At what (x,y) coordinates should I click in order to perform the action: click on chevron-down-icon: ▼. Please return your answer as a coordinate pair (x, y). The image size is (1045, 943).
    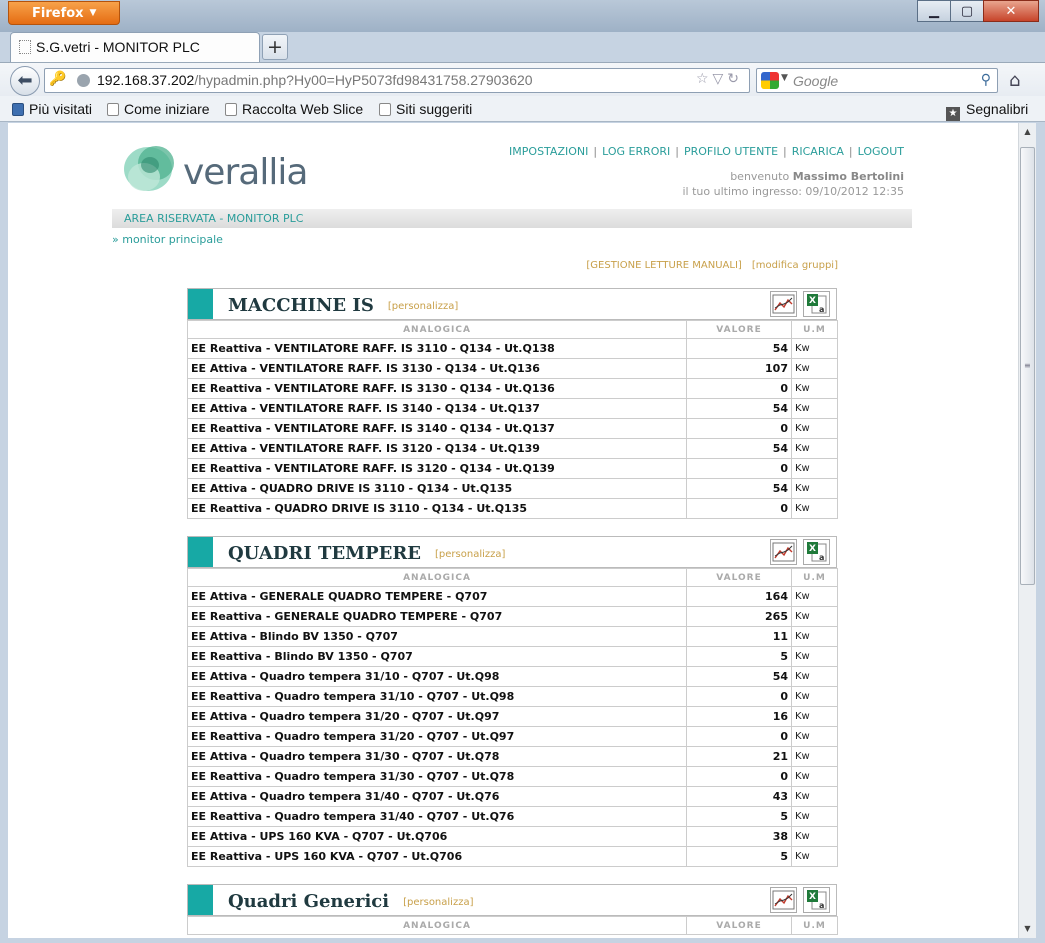
    Looking at the image, I should click on (784, 78).